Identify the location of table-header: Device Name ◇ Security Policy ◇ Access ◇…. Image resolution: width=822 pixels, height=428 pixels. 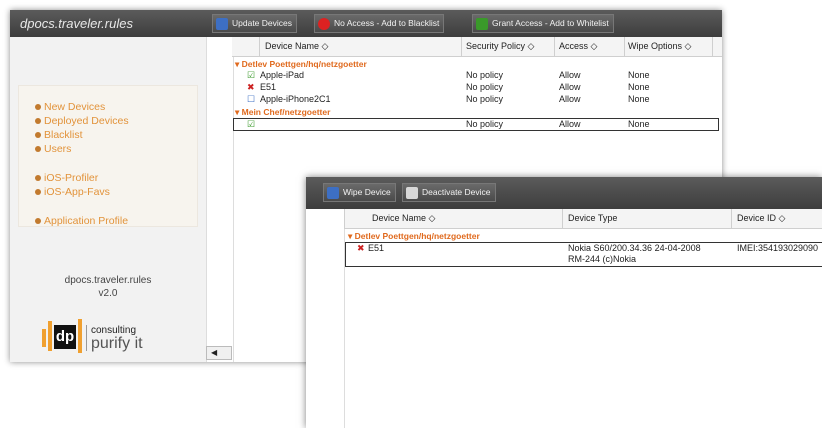
(477, 47).